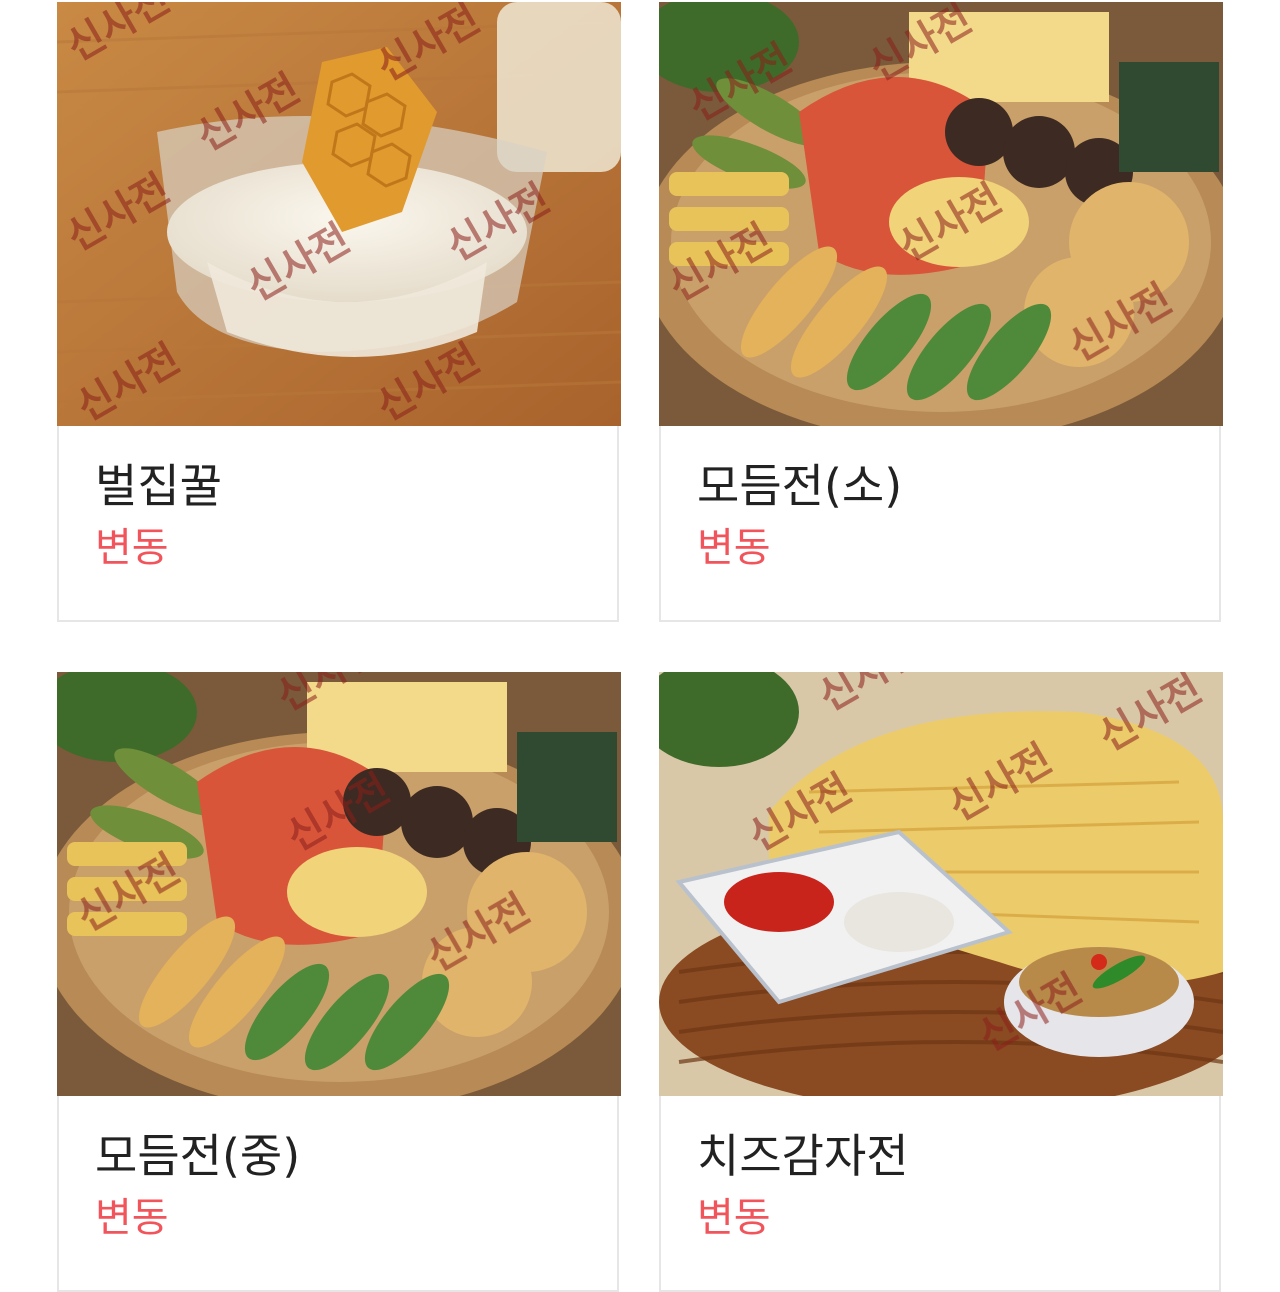 This screenshot has width=1280, height=1292. What do you see at coordinates (948, 515) in the screenshot?
I see `menu-card-info: 모듬전(소) 변동` at bounding box center [948, 515].